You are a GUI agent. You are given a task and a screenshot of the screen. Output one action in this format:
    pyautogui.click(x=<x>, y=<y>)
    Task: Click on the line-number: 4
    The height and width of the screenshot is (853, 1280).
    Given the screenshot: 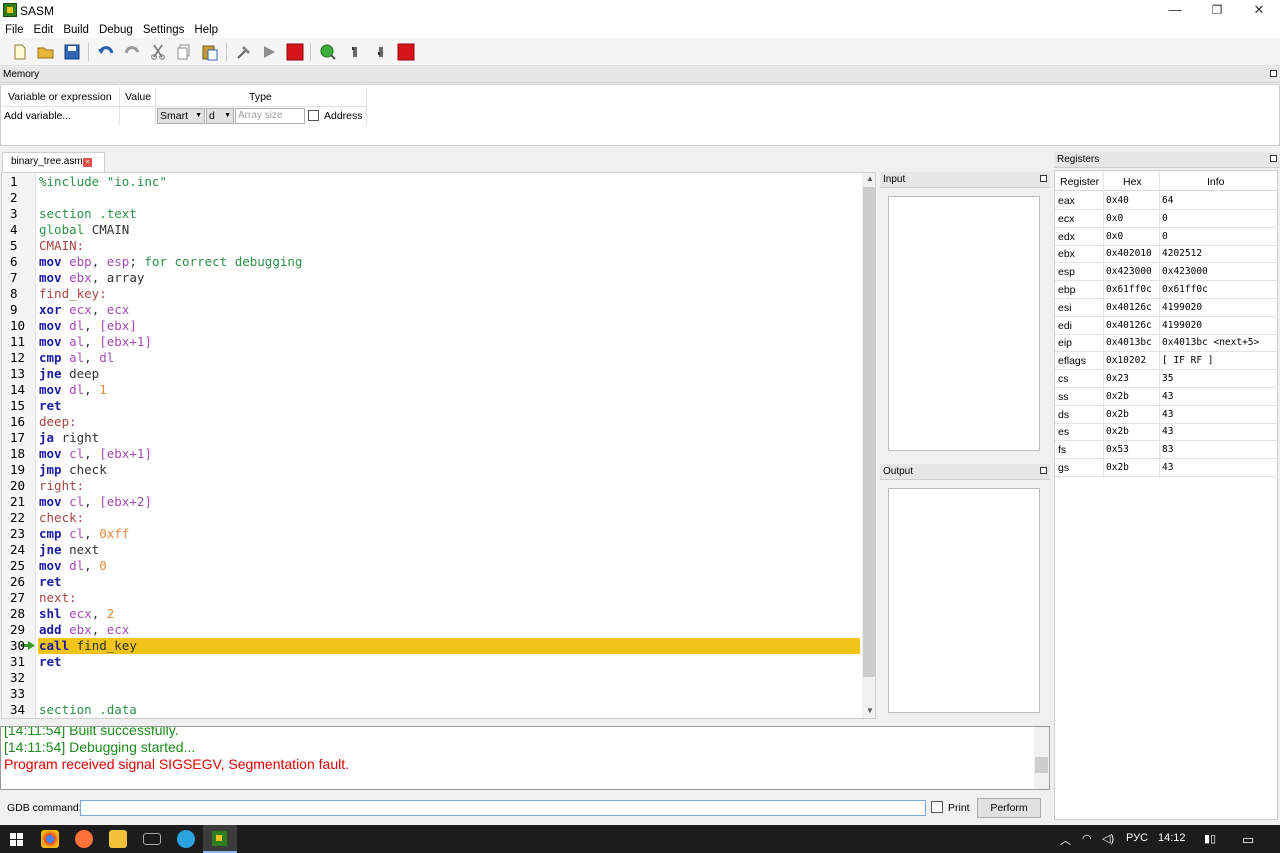 What is the action you would take?
    pyautogui.click(x=14, y=230)
    